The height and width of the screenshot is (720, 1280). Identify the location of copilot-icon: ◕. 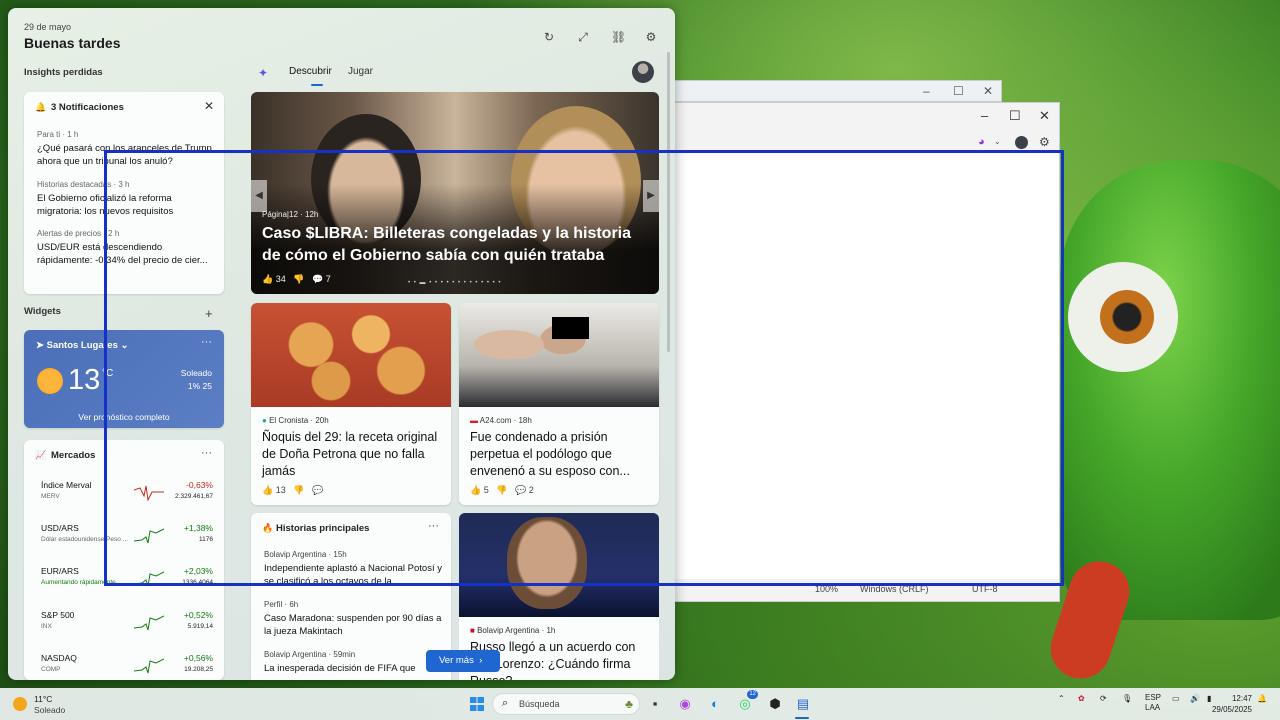
(981, 142).